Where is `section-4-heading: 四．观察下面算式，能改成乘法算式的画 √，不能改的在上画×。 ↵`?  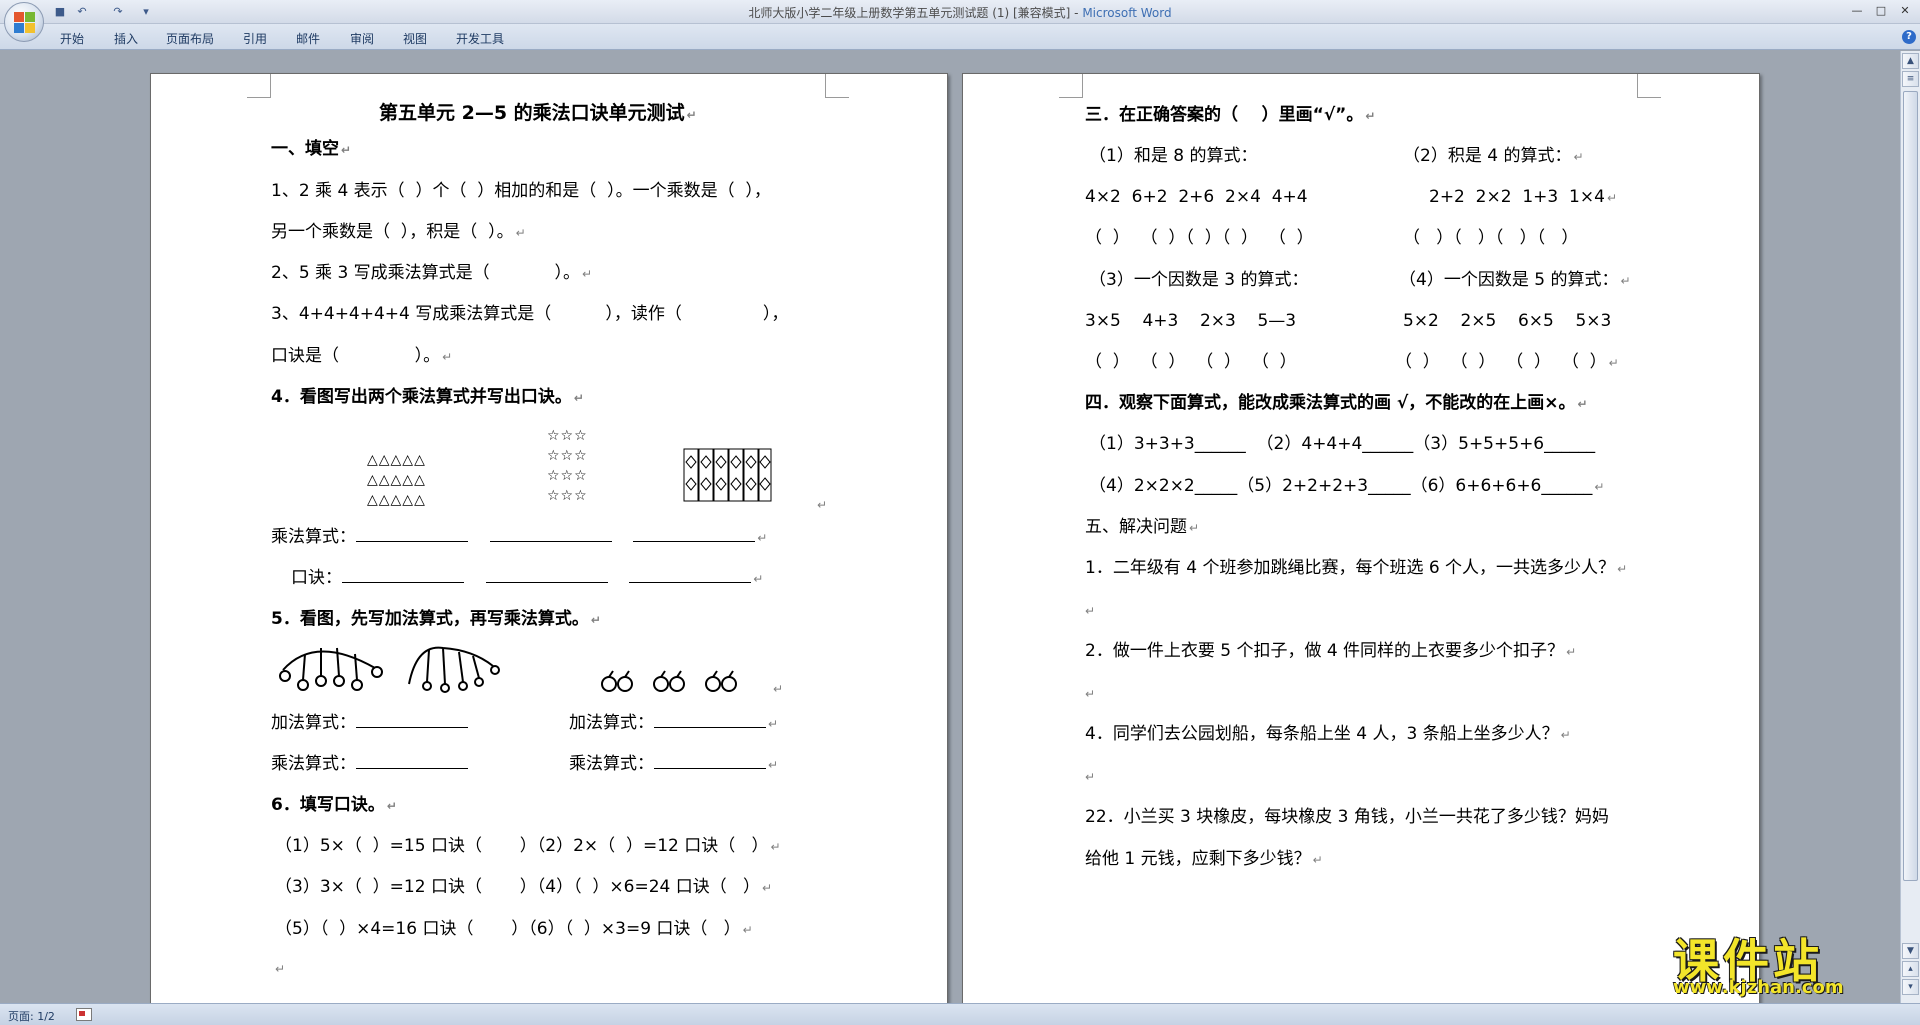
section-4-heading: 四．观察下面算式，能改成乘法算式的画 √，不能改的在上画×。 ↵ is located at coordinates (1336, 403).